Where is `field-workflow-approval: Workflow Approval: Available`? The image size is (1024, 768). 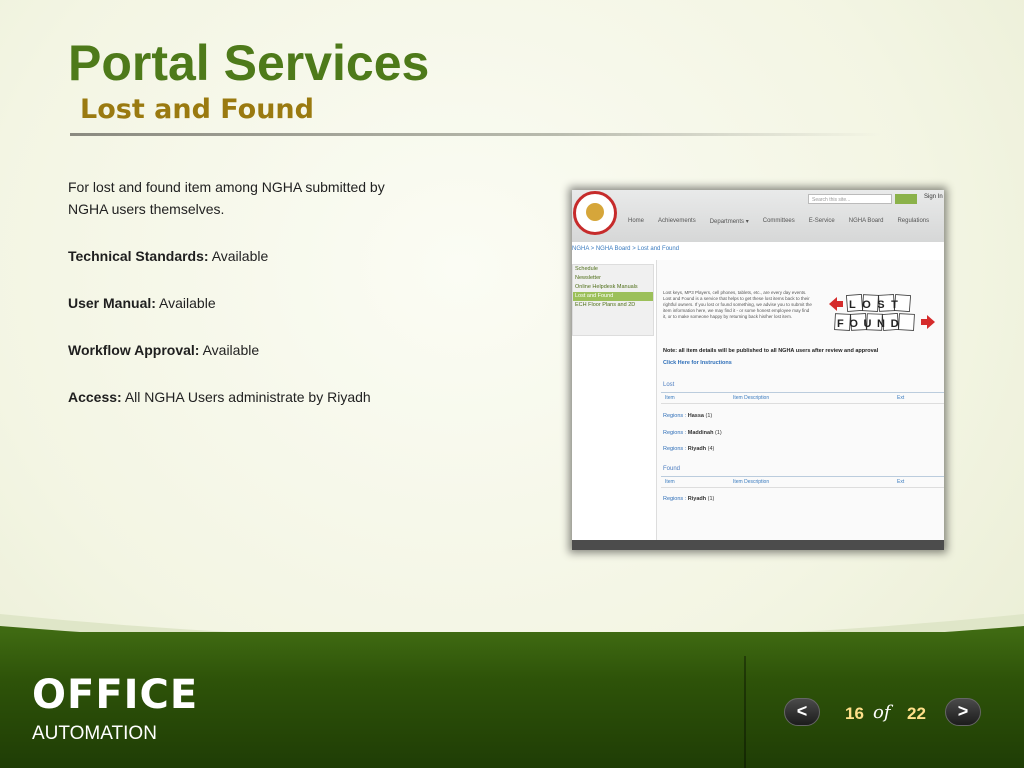 field-workflow-approval: Workflow Approval: Available is located at coordinates (243, 350).